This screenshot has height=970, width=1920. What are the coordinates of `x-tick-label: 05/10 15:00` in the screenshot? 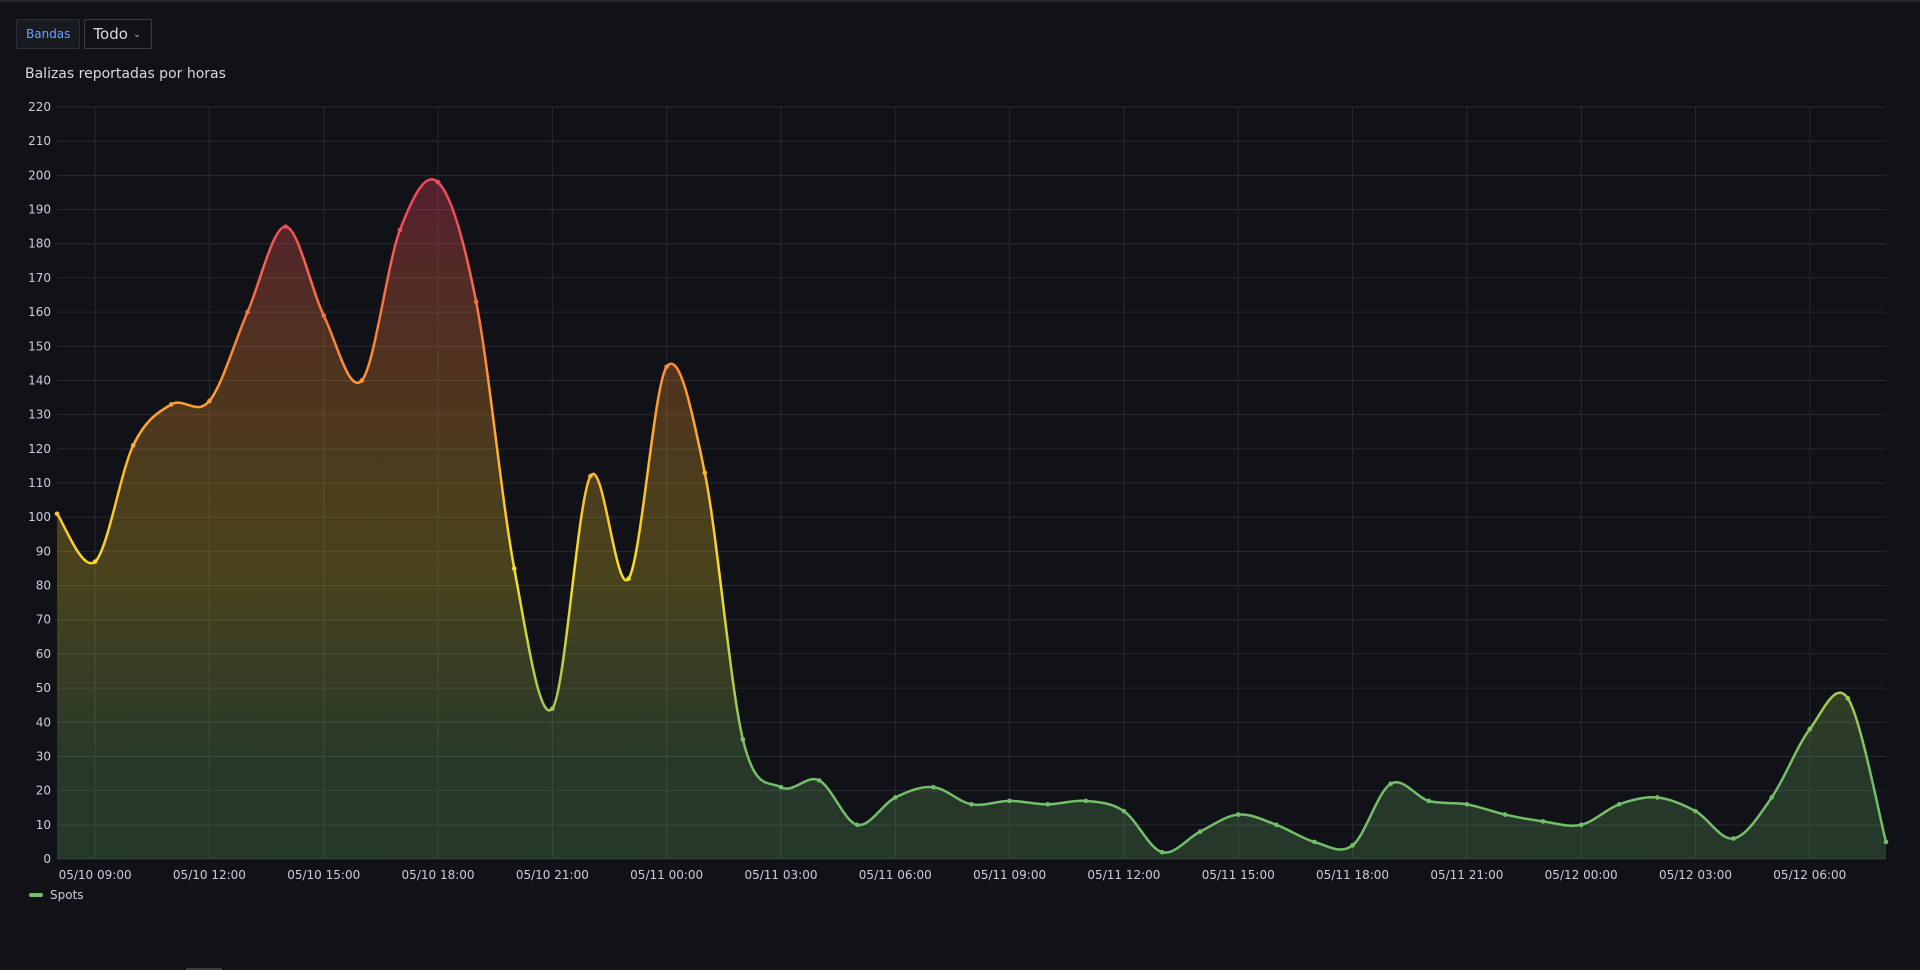 It's located at (323, 875).